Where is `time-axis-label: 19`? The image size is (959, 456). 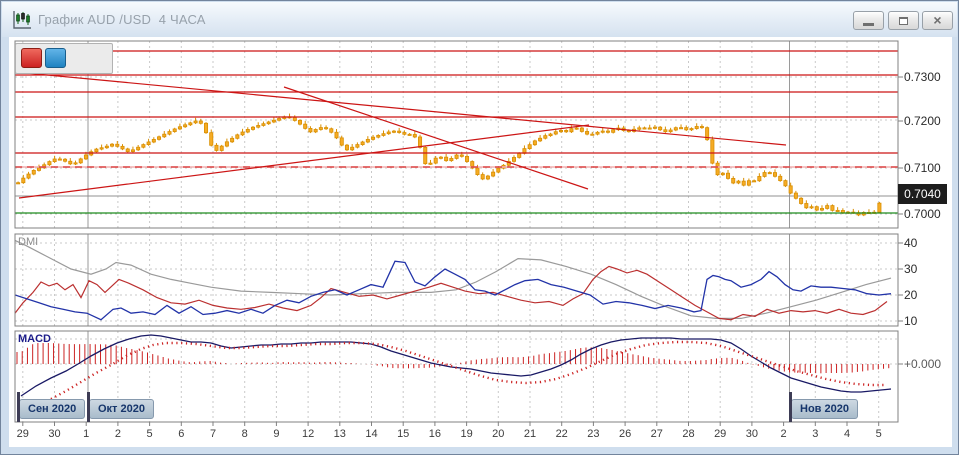 time-axis-label: 19 is located at coordinates (466, 434).